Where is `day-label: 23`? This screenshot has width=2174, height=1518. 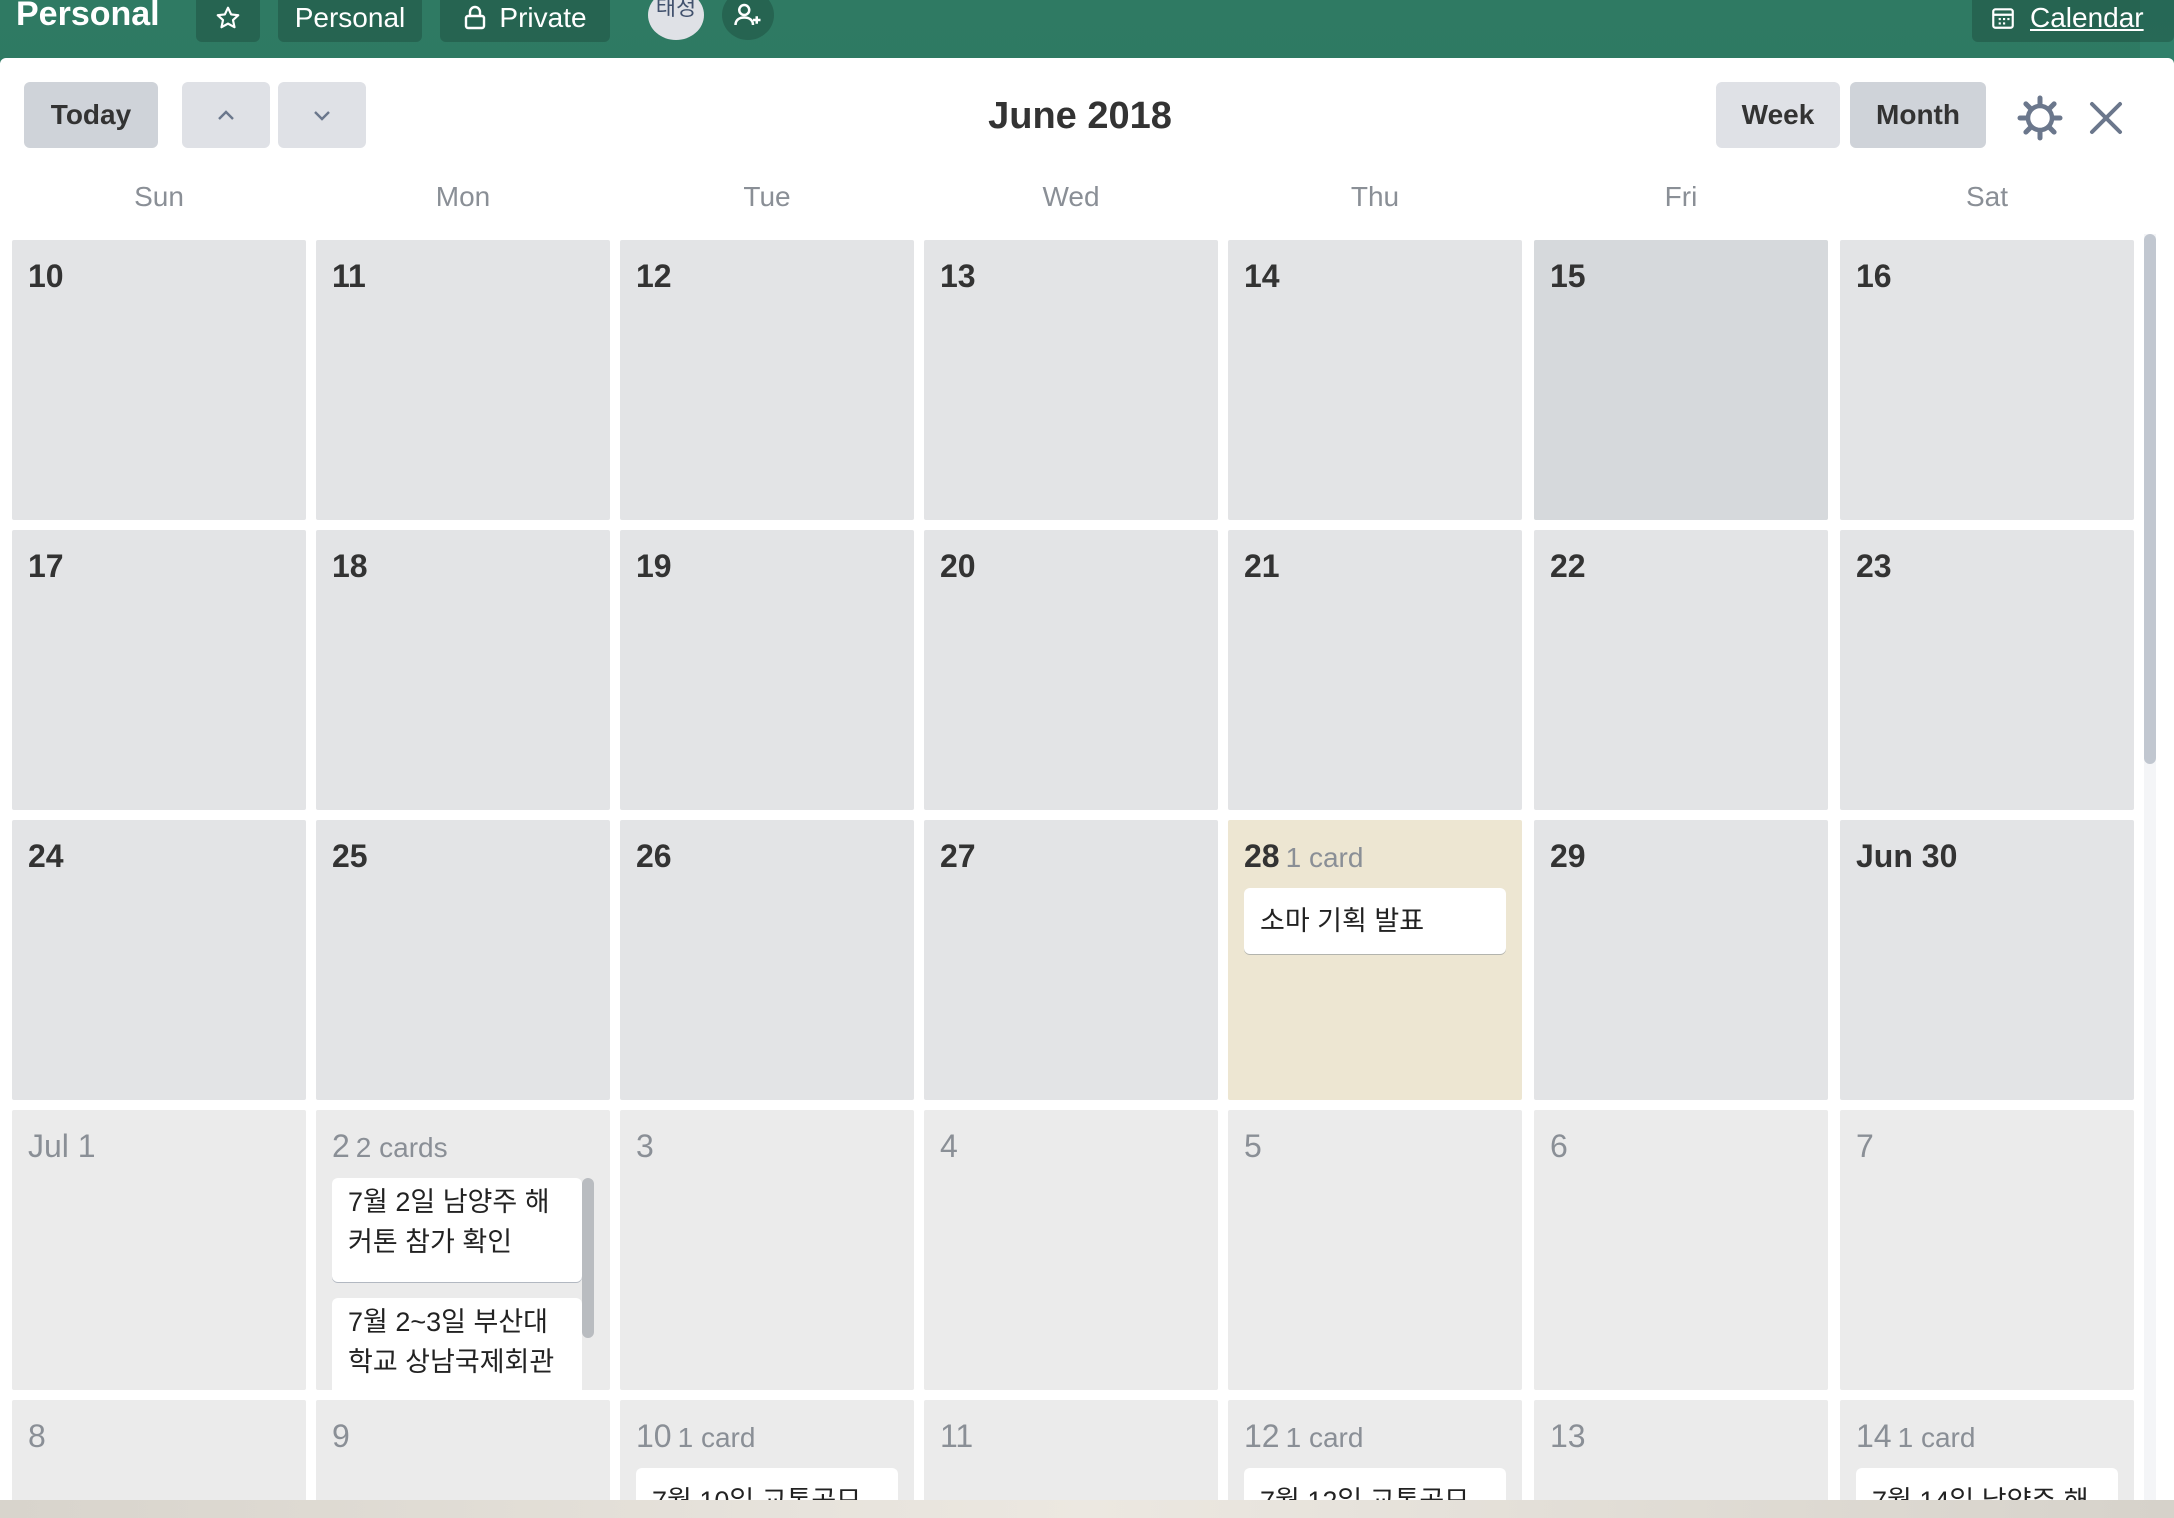
day-label: 23 is located at coordinates (1874, 566).